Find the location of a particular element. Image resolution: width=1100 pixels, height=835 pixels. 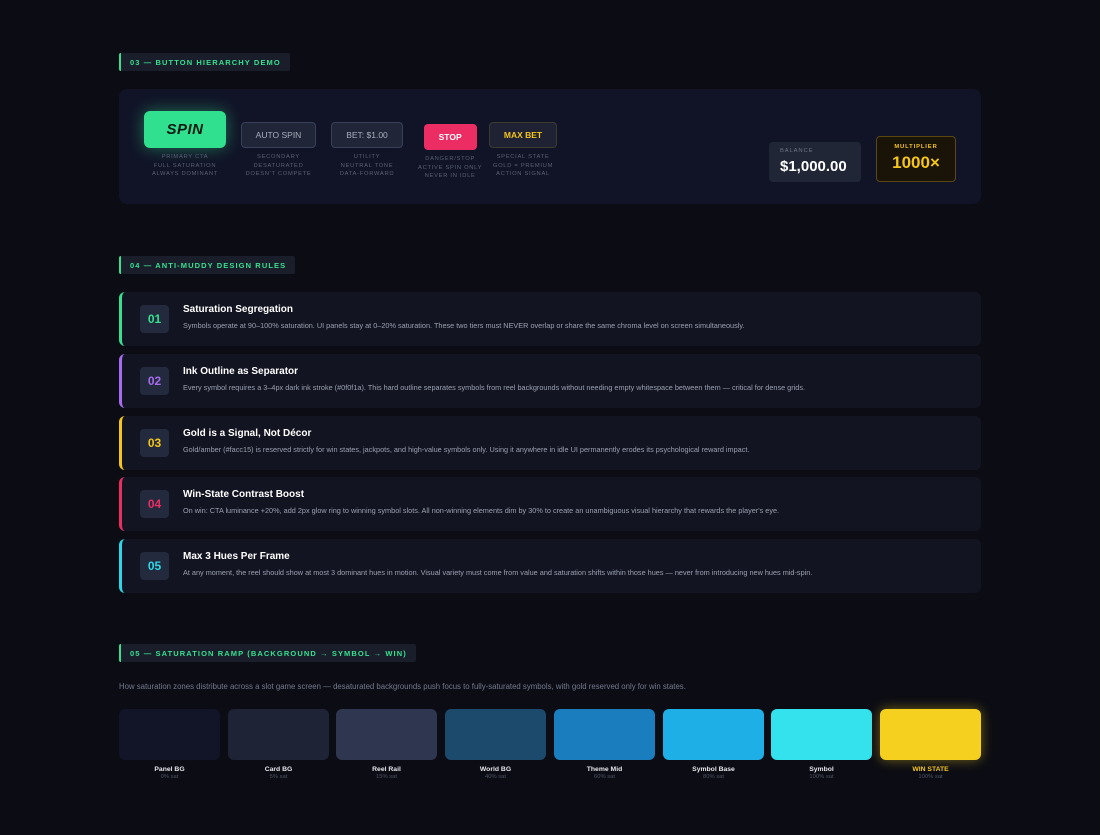

swatch-saturation: 0% sat is located at coordinates (169, 777).